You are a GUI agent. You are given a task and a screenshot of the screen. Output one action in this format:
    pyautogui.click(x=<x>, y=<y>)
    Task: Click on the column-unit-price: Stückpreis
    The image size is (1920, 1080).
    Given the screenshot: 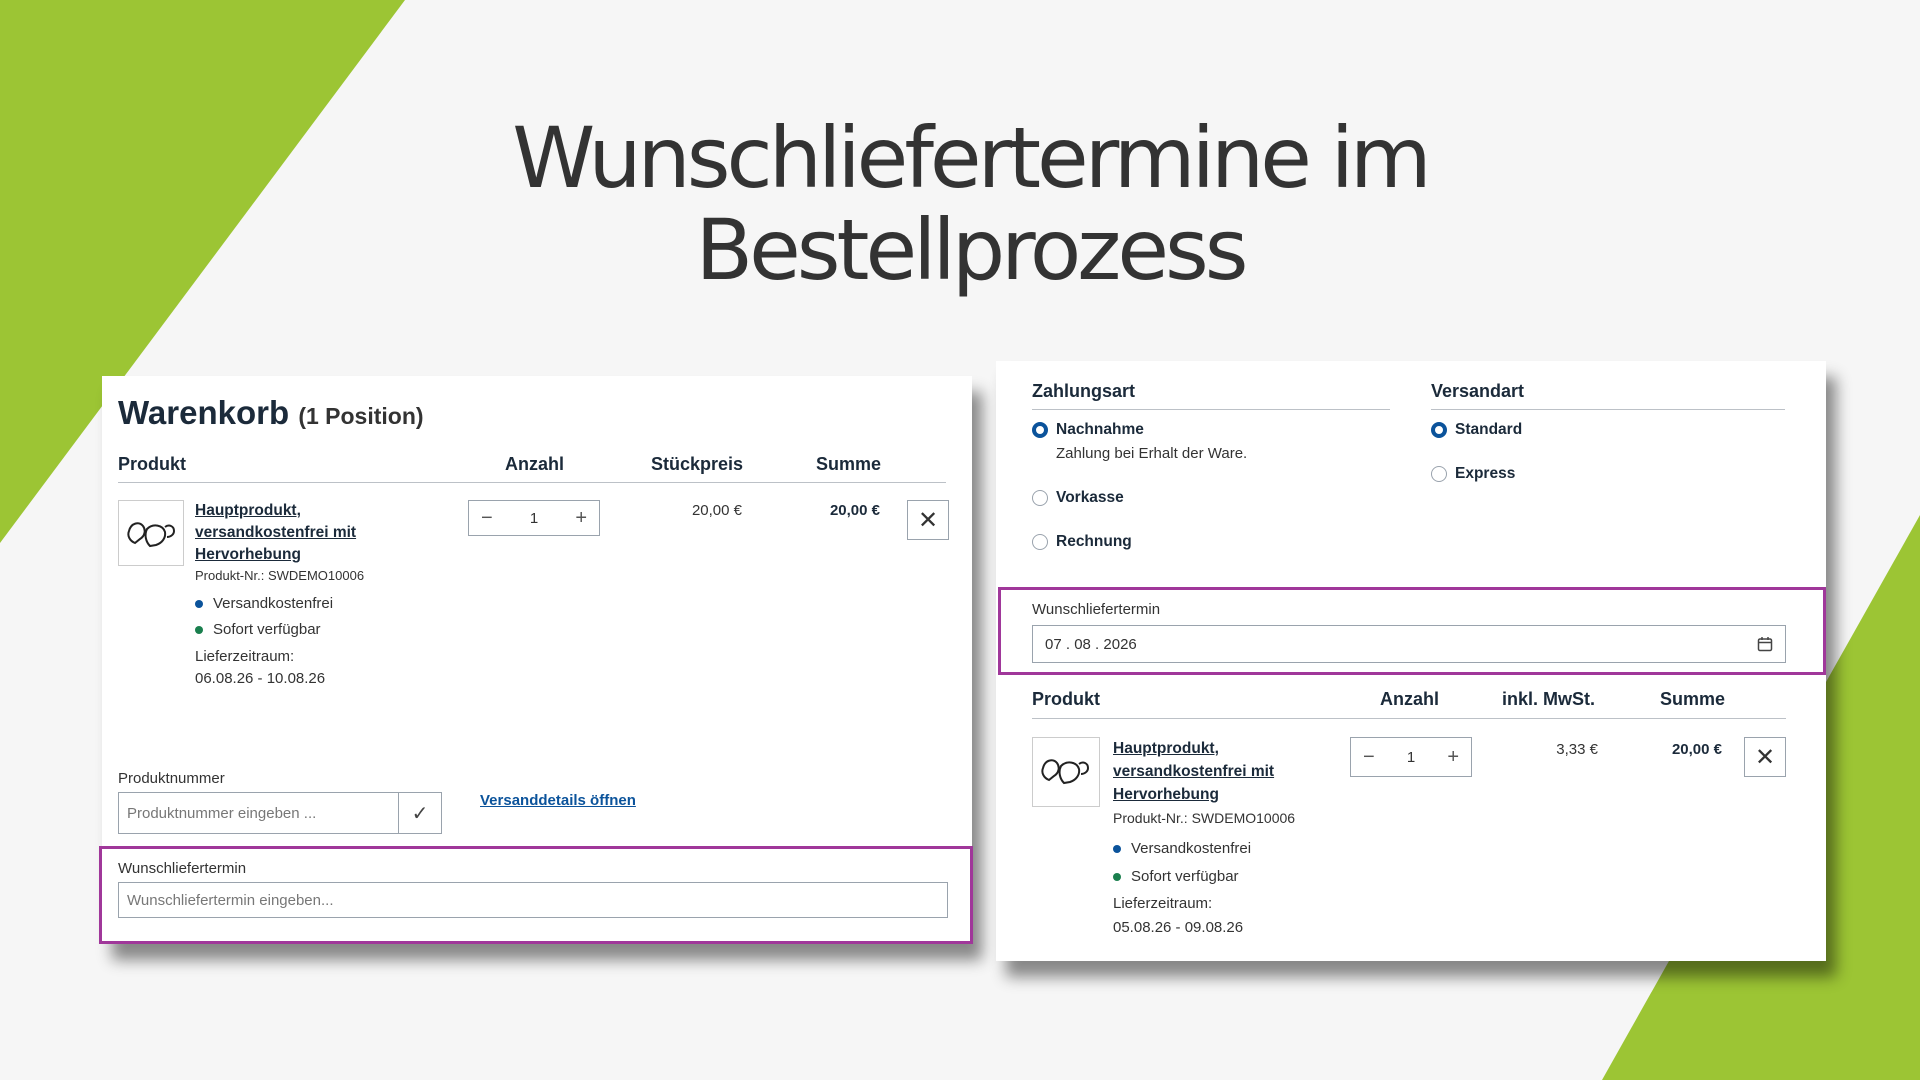 What is the action you would take?
    pyautogui.click(x=697, y=464)
    